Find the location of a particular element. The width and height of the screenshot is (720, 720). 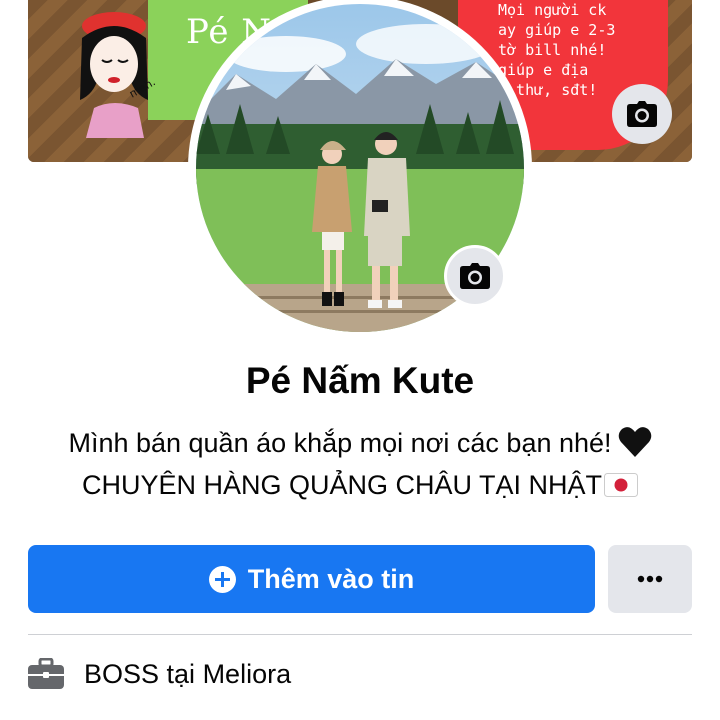

work-company-link: Meliora is located at coordinates (247, 674).